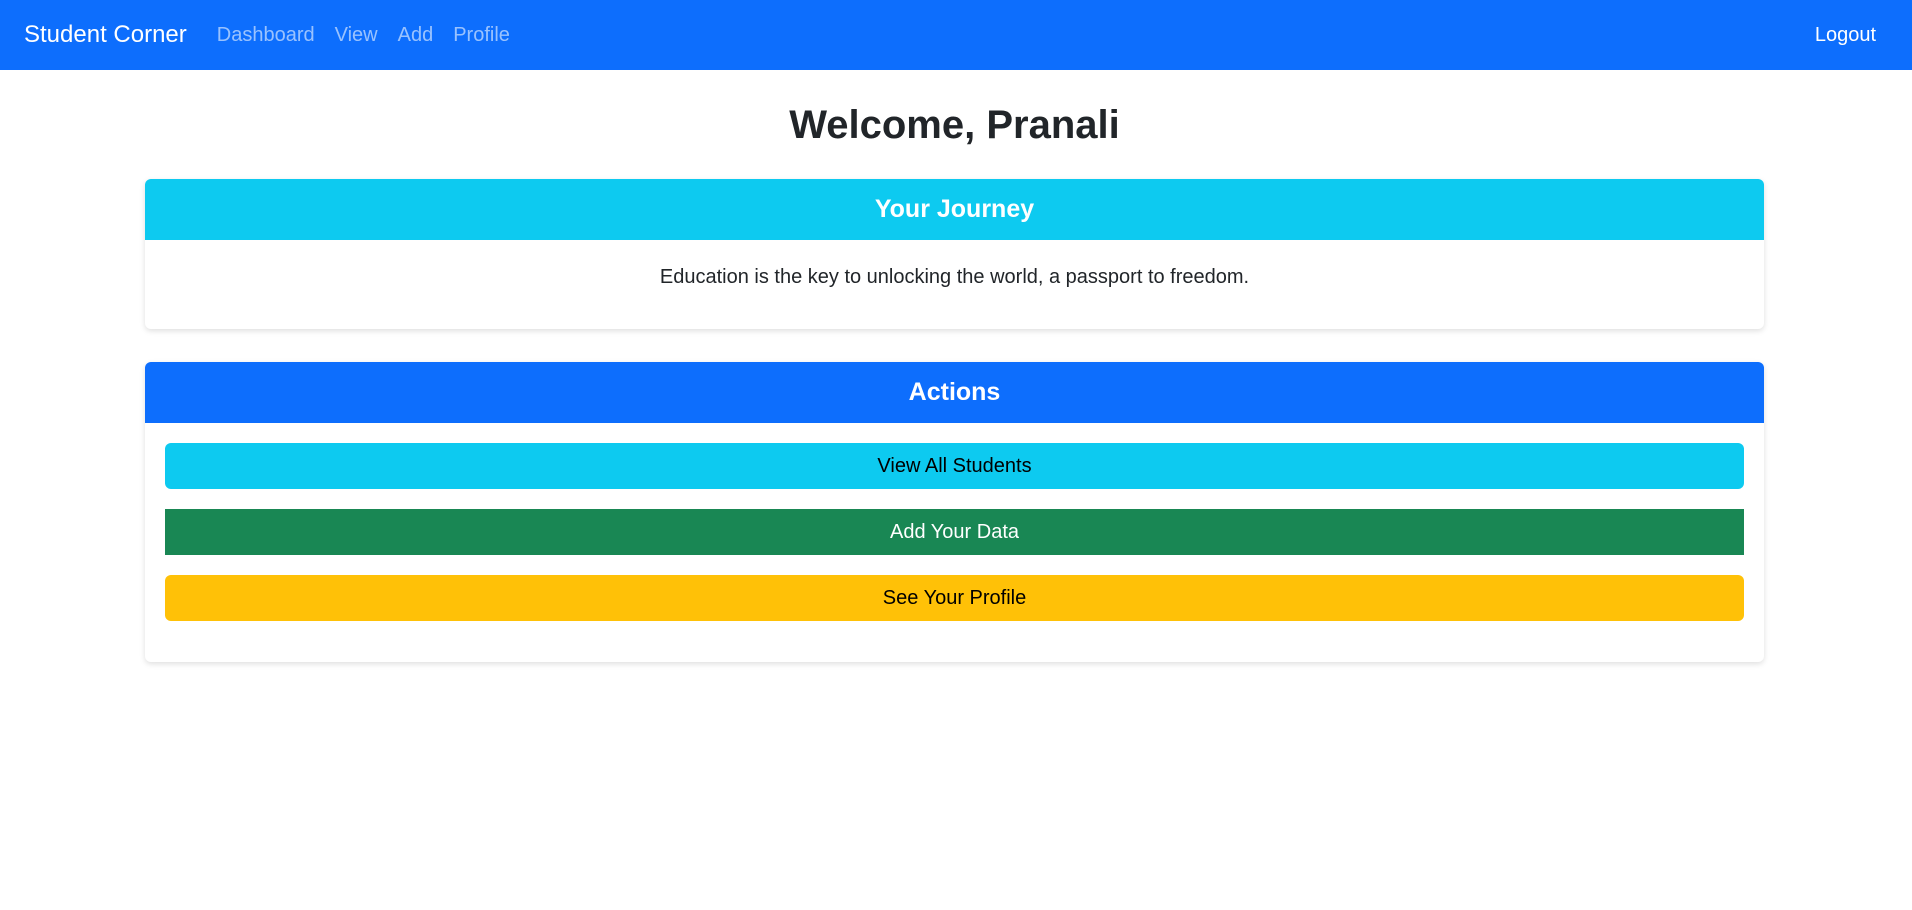 The height and width of the screenshot is (910, 1912). Describe the element at coordinates (356, 35) in the screenshot. I see `nav-link-view: View` at that location.